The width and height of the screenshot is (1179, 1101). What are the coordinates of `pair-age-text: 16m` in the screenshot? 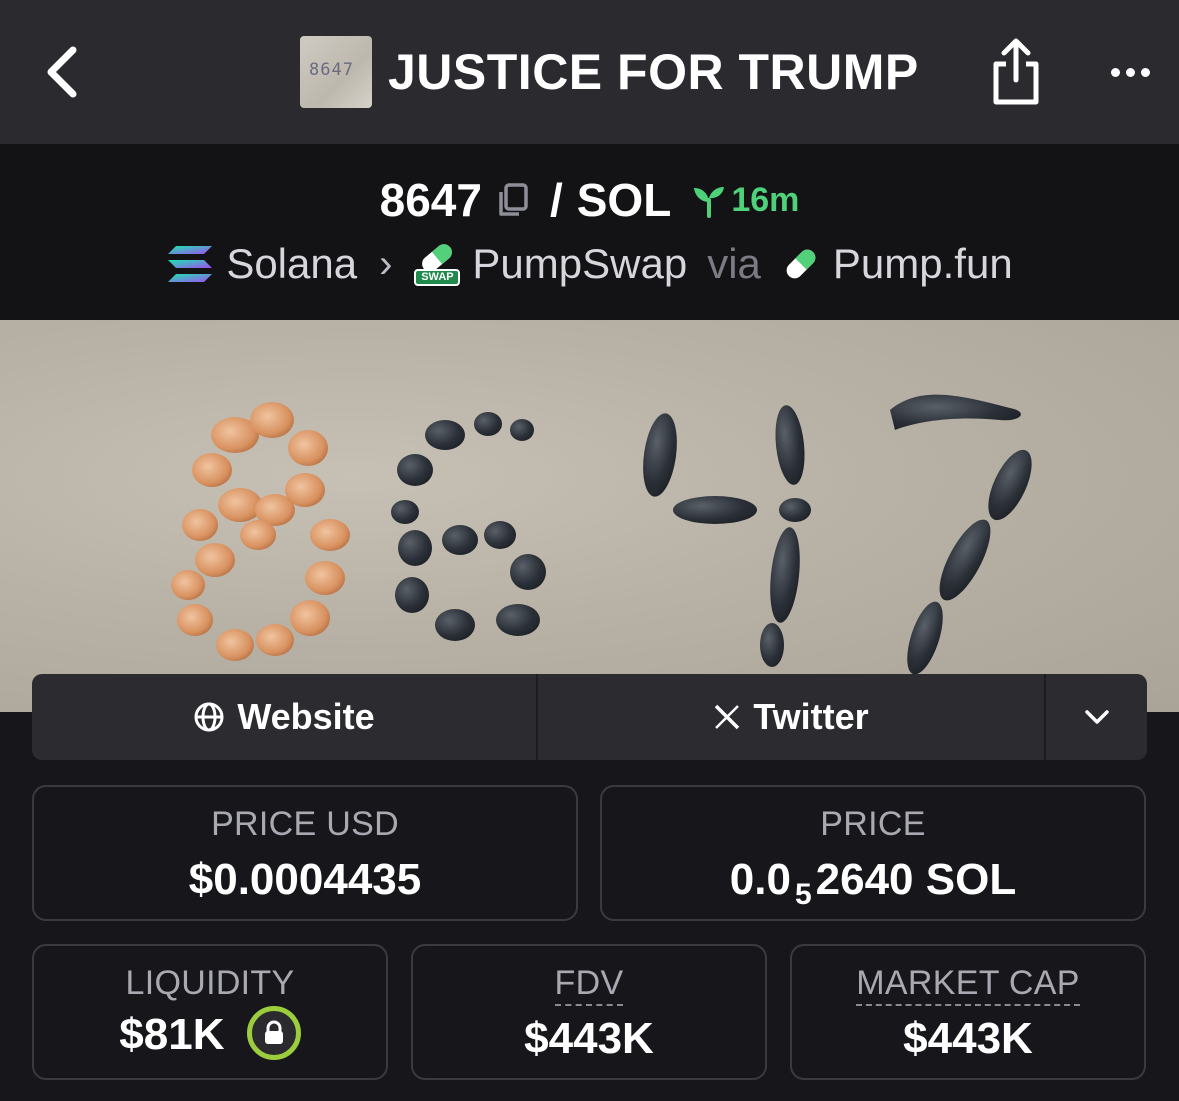 It's located at (765, 199).